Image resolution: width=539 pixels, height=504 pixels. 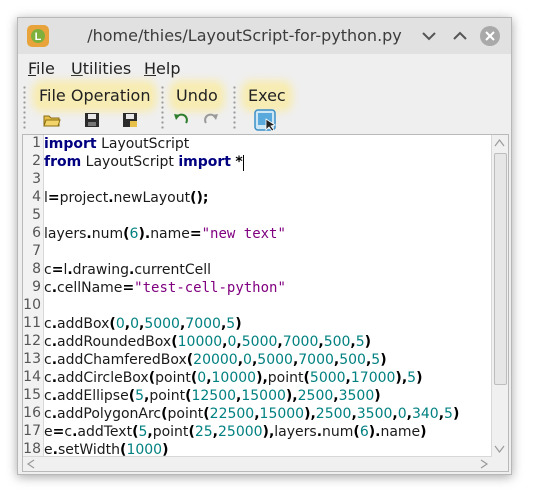 I want to click on scrollbar-corner, so click(x=500, y=464).